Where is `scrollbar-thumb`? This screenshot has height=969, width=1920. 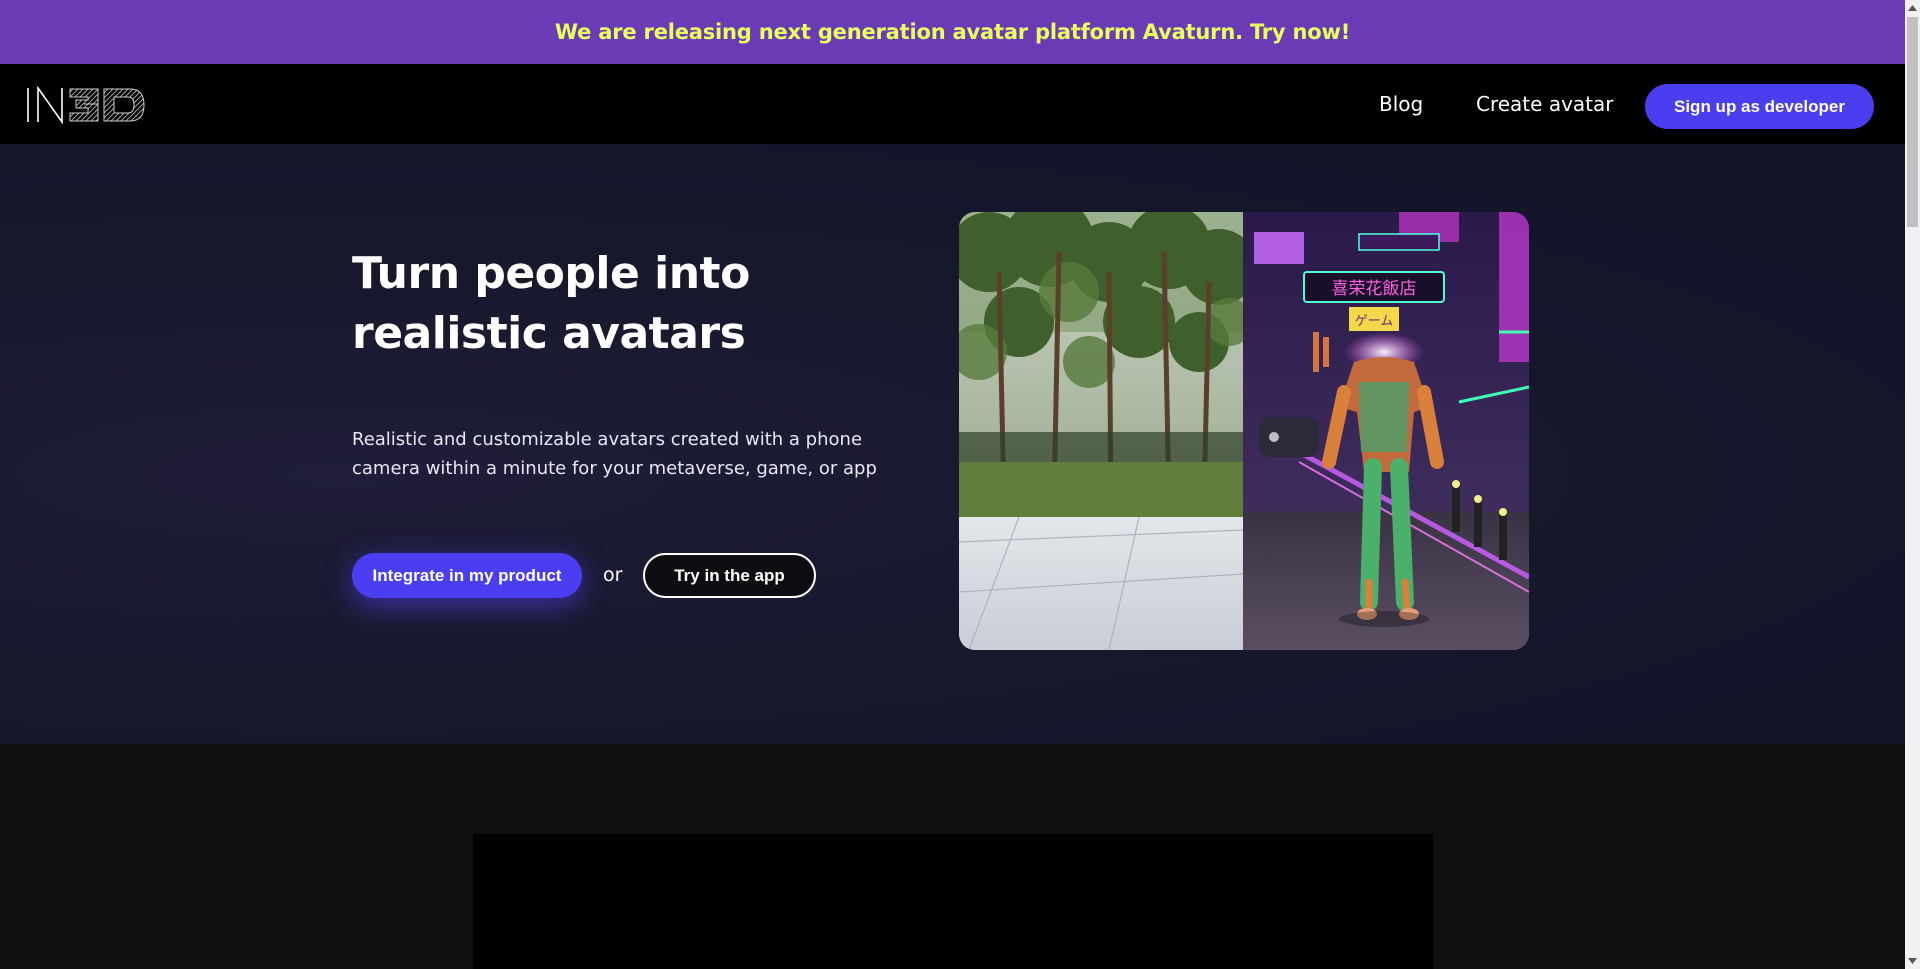 scrollbar-thumb is located at coordinates (1912, 122).